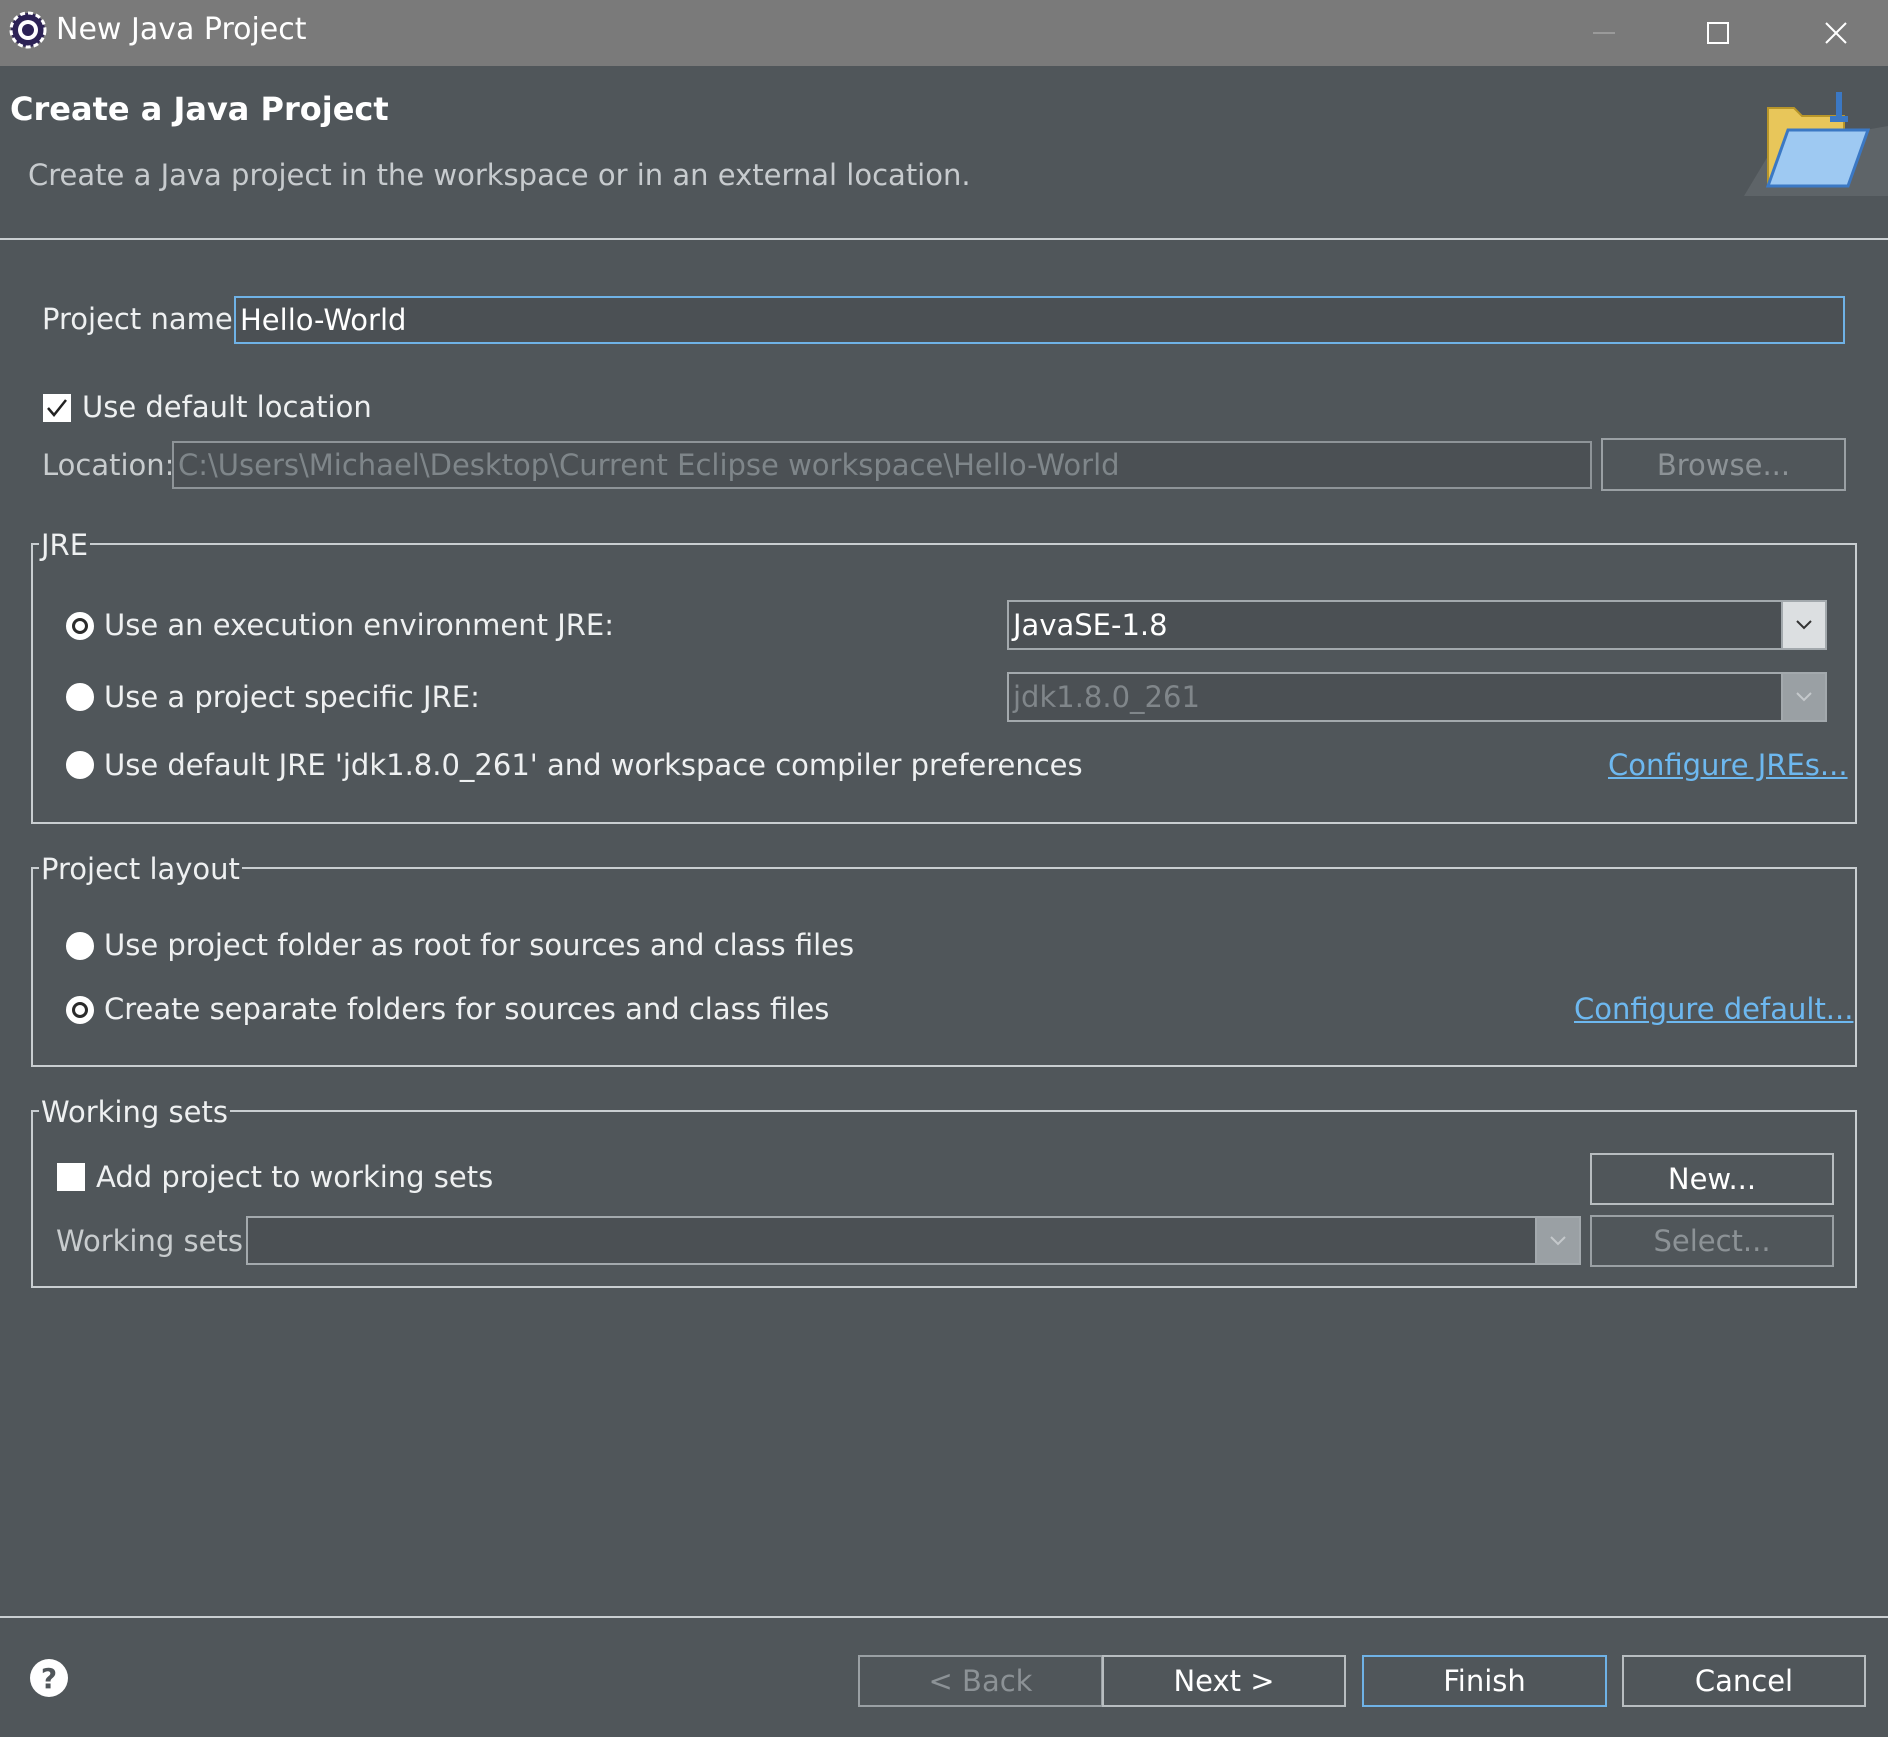 This screenshot has height=1737, width=1888. Describe the element at coordinates (944, 33) in the screenshot. I see `title-bar: New Java Project` at that location.